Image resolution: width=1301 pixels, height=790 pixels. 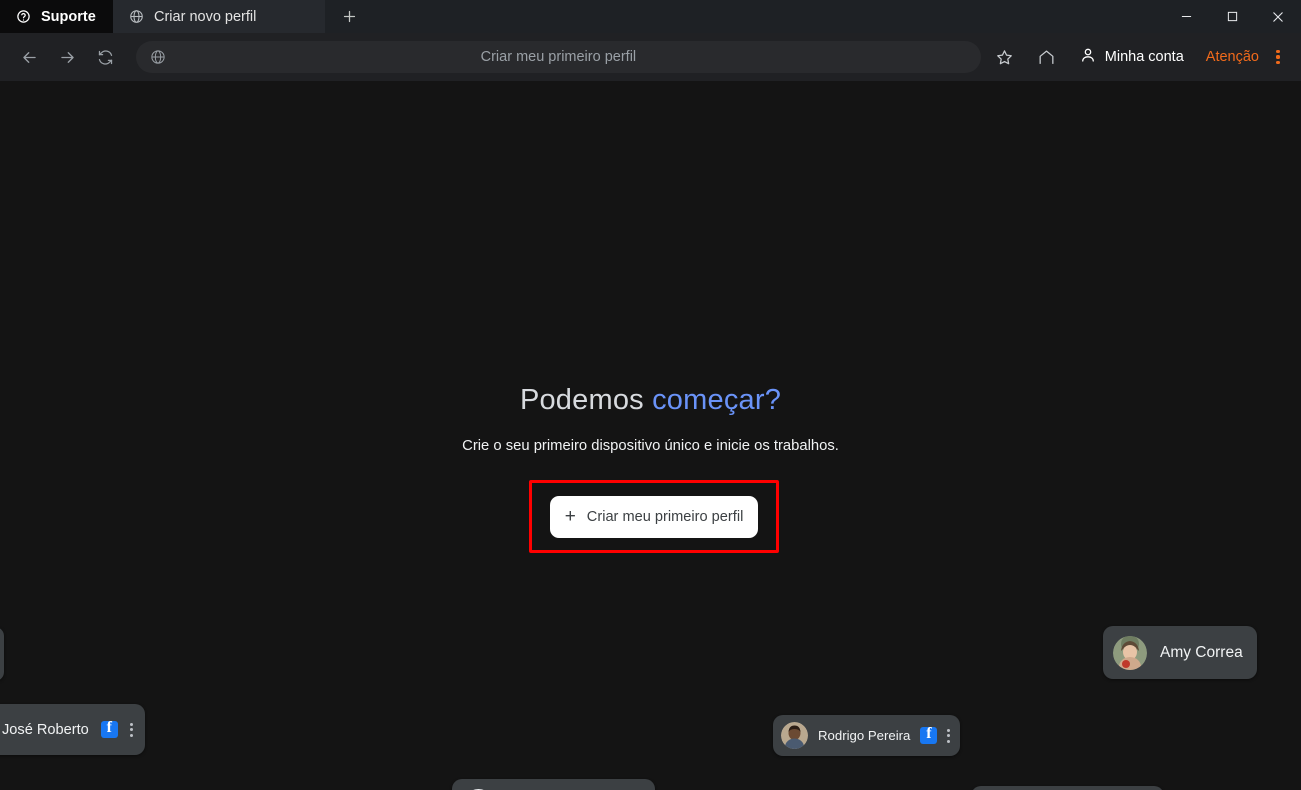 What do you see at coordinates (1047, 57) in the screenshot?
I see `home-icon` at bounding box center [1047, 57].